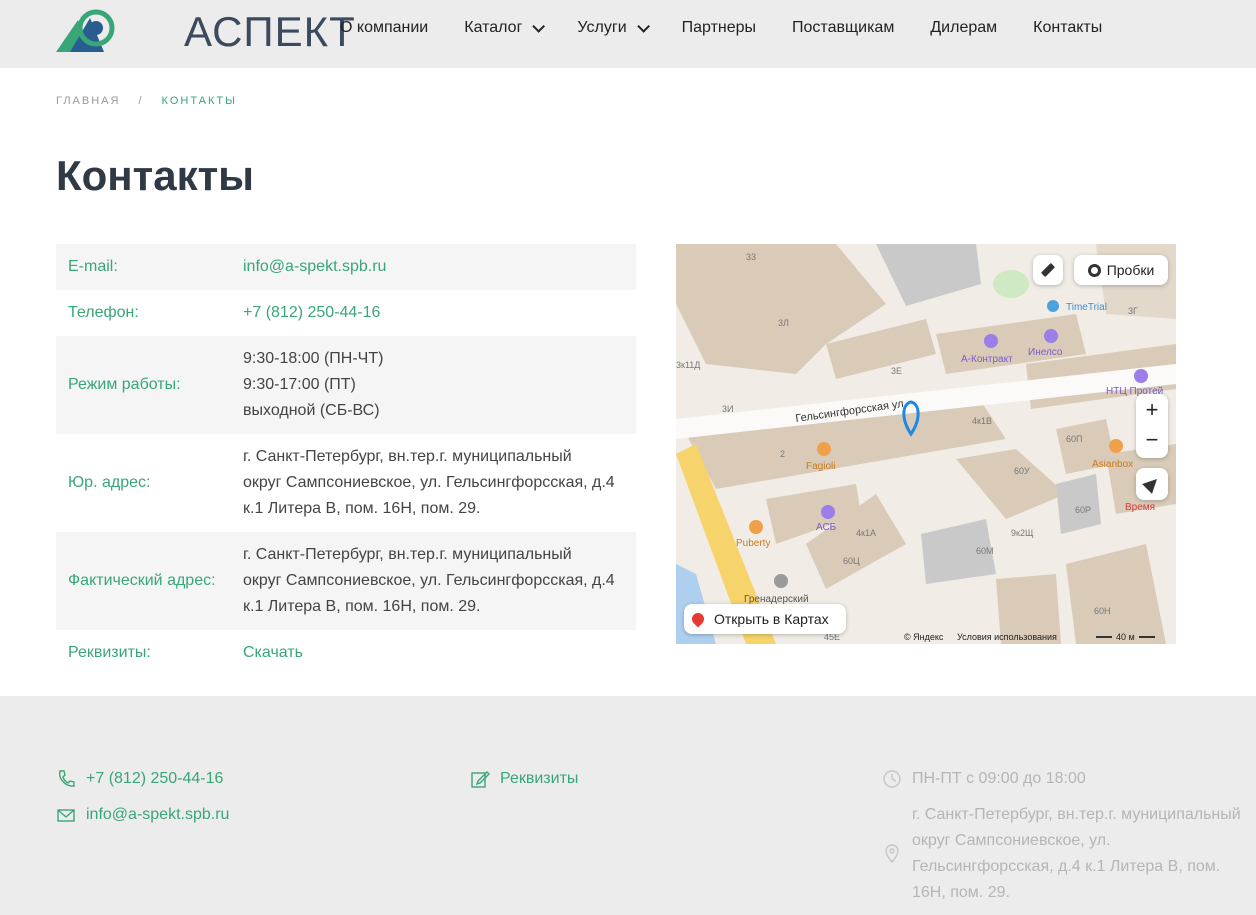 This screenshot has width=1256, height=915. What do you see at coordinates (688, 365) in the screenshot?
I see `house-number: 3к11Д` at bounding box center [688, 365].